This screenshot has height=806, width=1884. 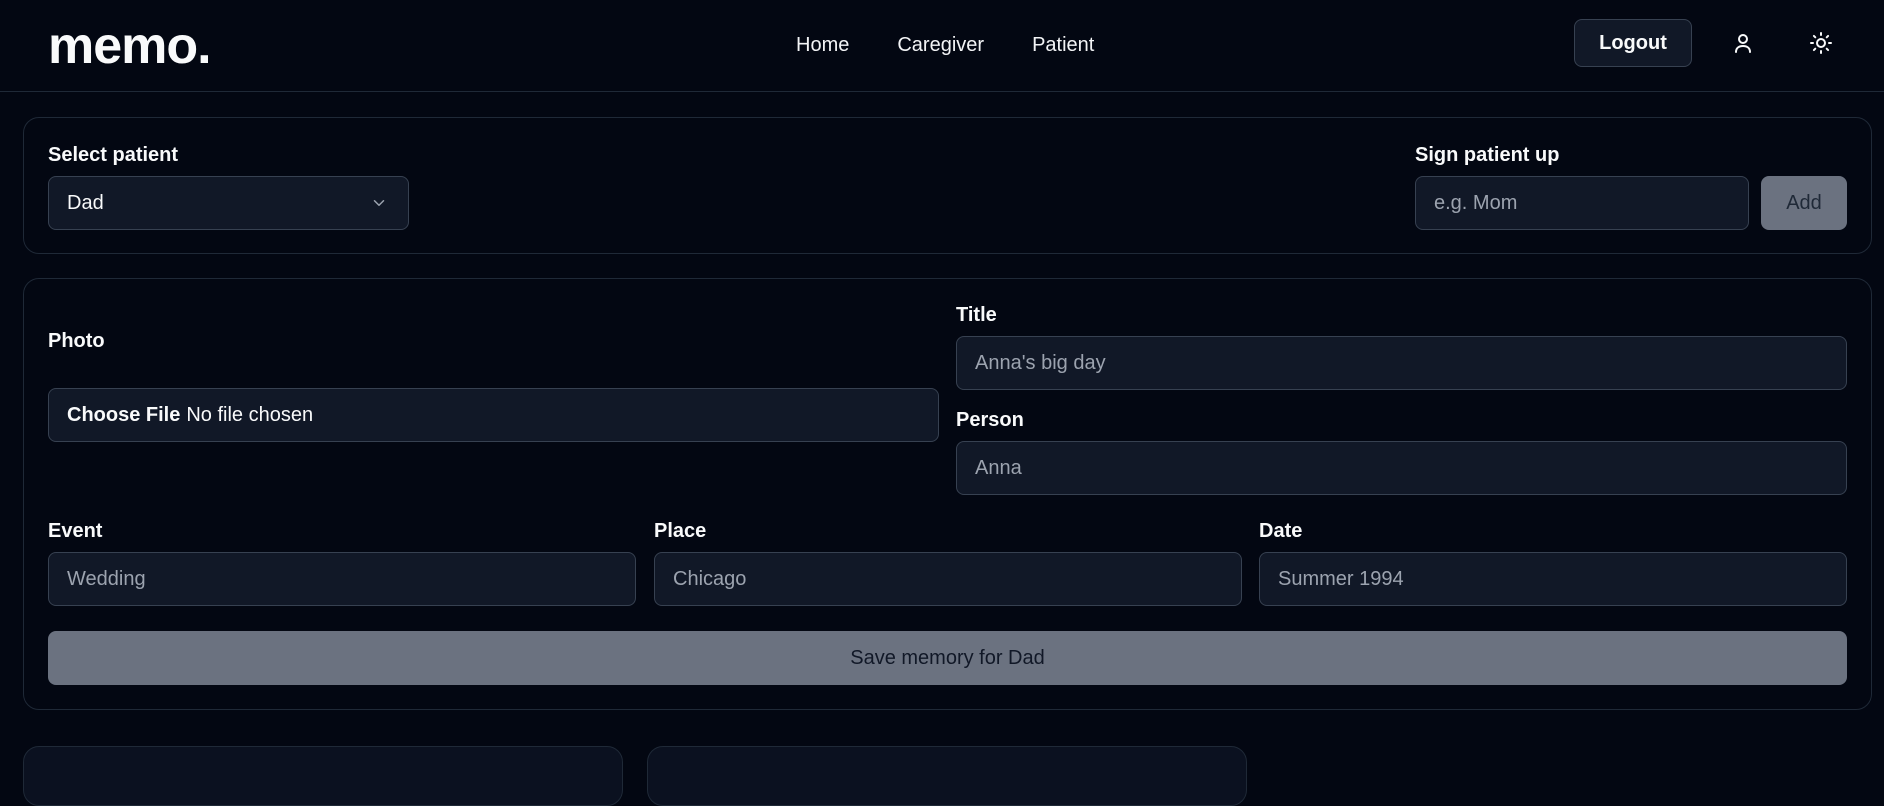 What do you see at coordinates (342, 579) in the screenshot?
I see `event-input` at bounding box center [342, 579].